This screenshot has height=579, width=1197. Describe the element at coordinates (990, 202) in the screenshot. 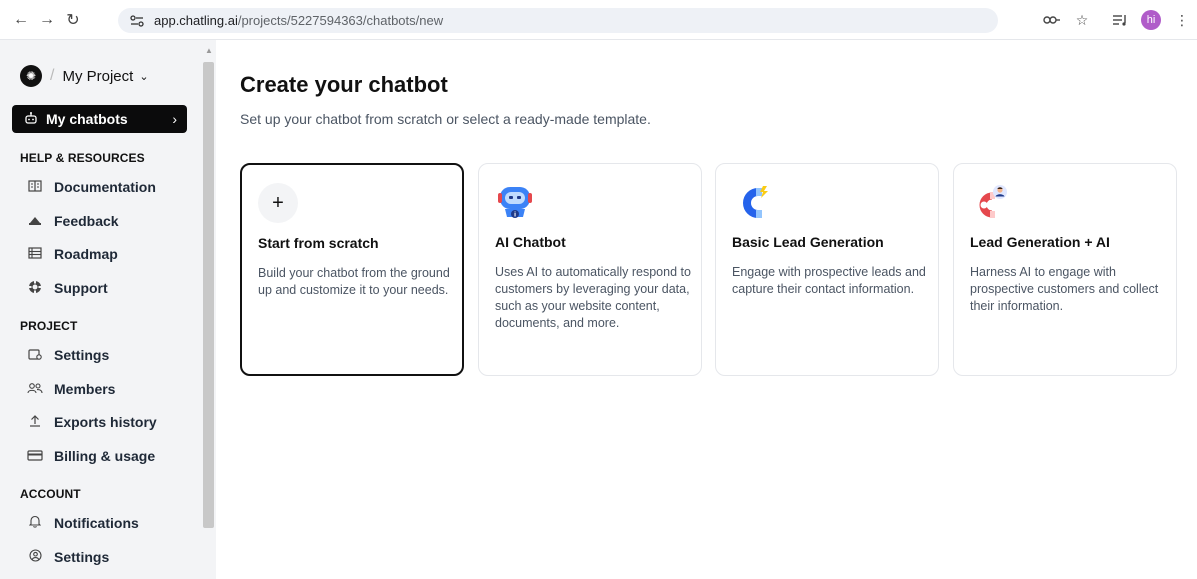

I see `magnet-person-icon` at that location.